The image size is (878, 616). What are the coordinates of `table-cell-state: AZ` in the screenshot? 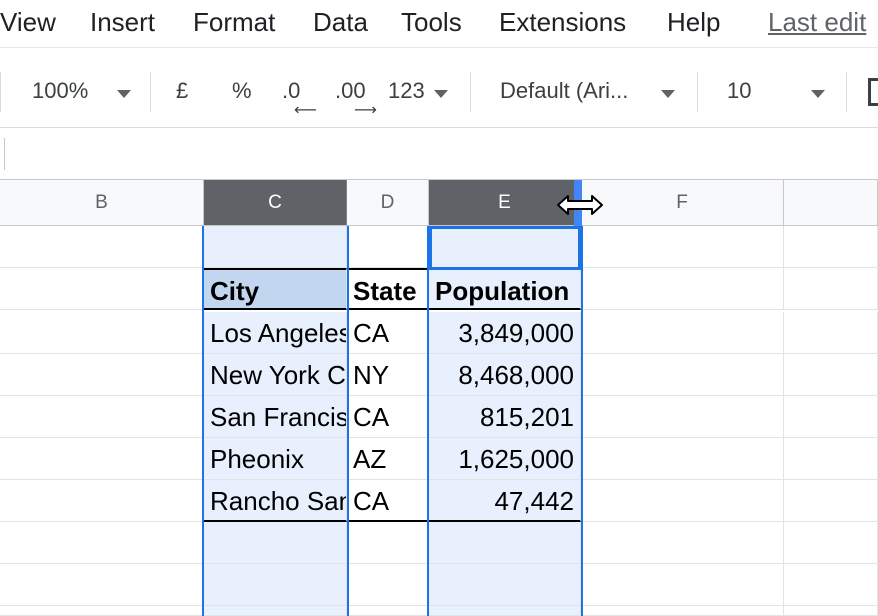 It's located at (388, 459).